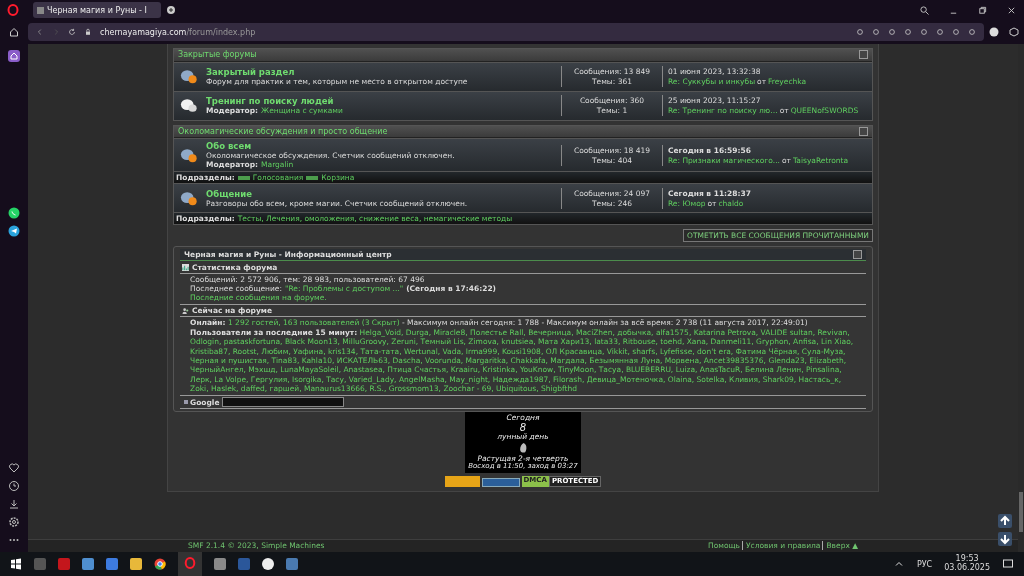 Image resolution: width=1024 pixels, height=576 pixels. Describe the element at coordinates (14, 231) in the screenshot. I see `telegram-icon` at that location.